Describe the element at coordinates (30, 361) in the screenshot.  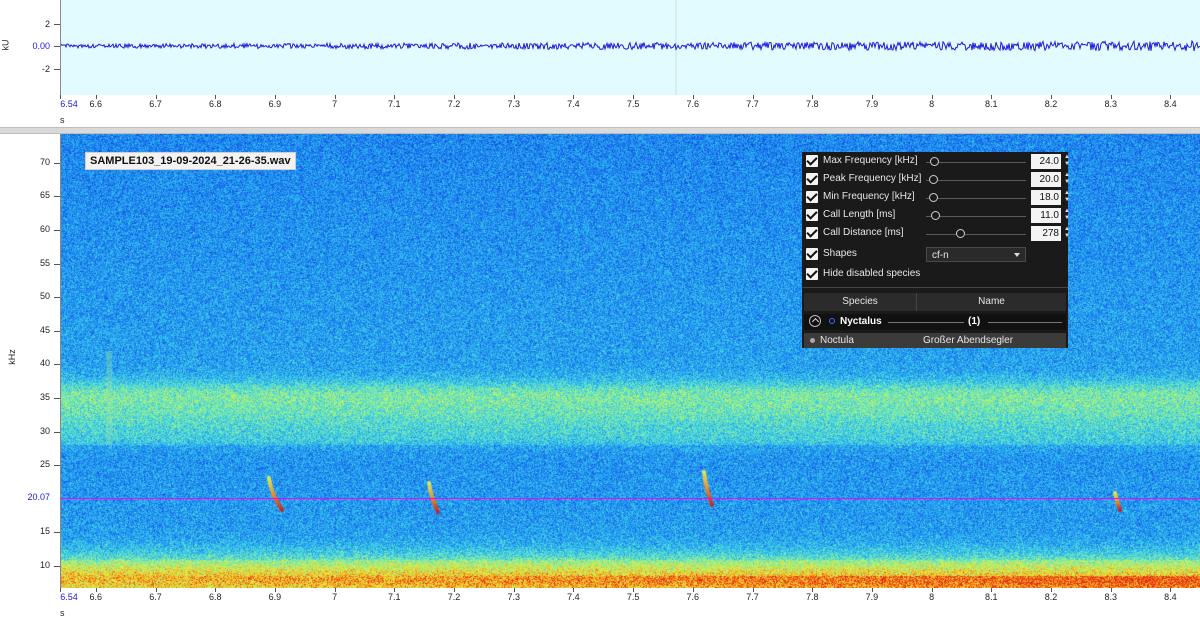
I see `spectrogram-y-axis: kHz 70 65 60 55 50 45 40 35 30 25 15 10 20.07` at that location.